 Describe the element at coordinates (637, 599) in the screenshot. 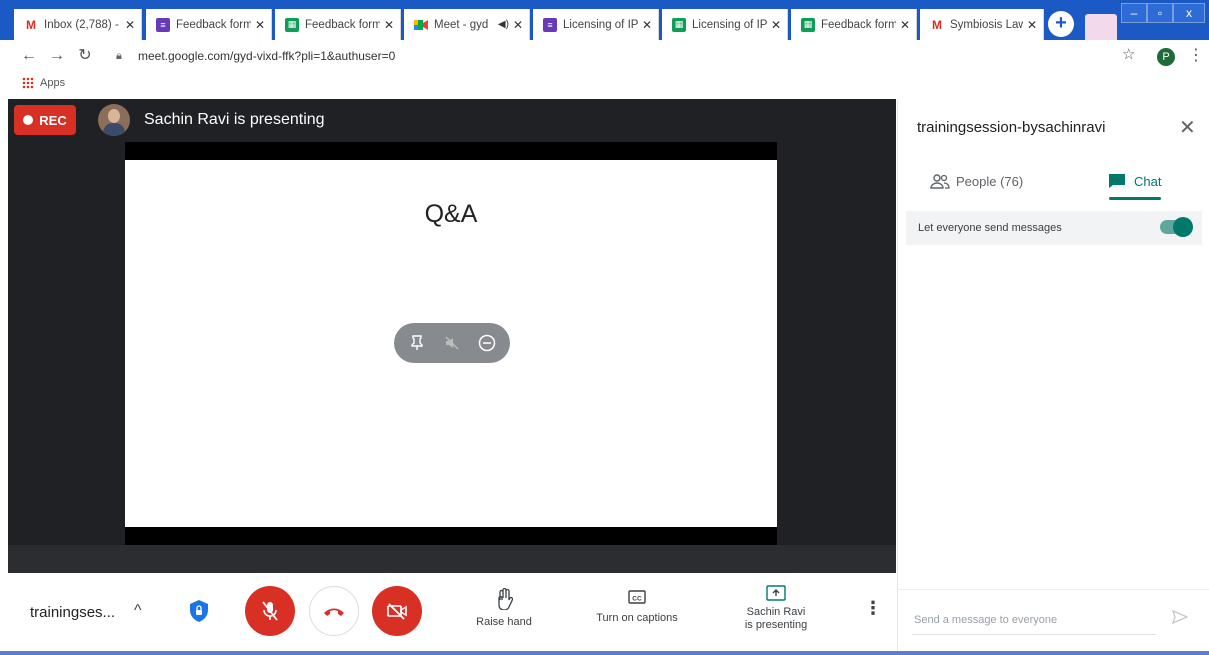

I see `svg-text: CC` at that location.